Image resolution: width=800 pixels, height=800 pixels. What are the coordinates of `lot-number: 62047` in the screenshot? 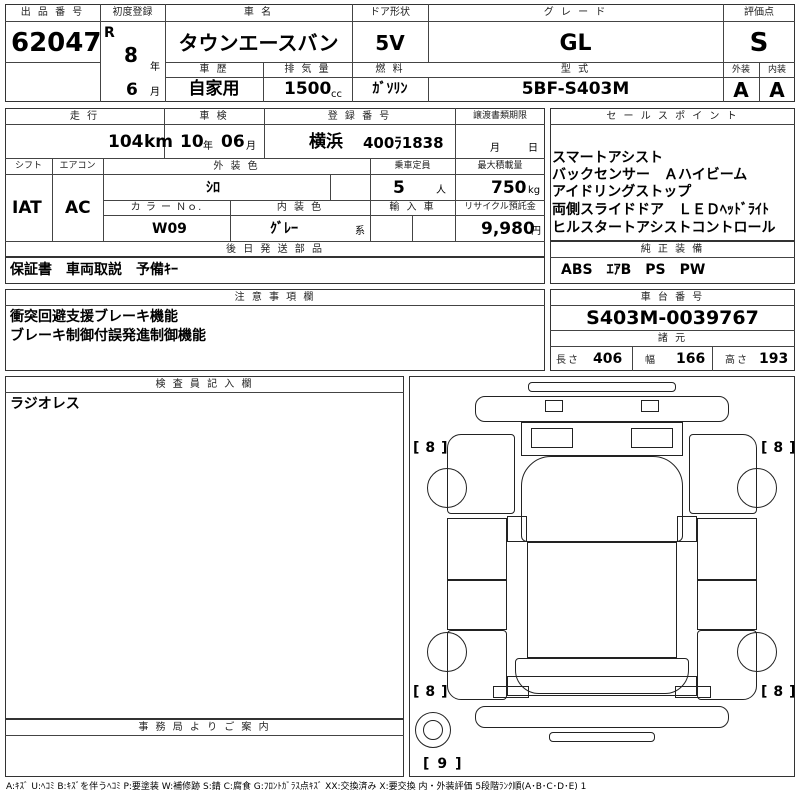 It's located at (56, 43).